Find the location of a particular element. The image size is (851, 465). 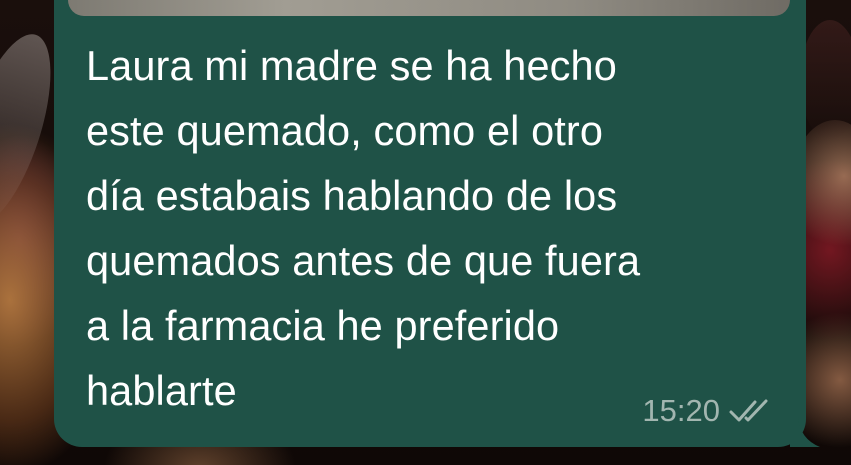

message-line: este quemado, como el otro is located at coordinates (345, 130).